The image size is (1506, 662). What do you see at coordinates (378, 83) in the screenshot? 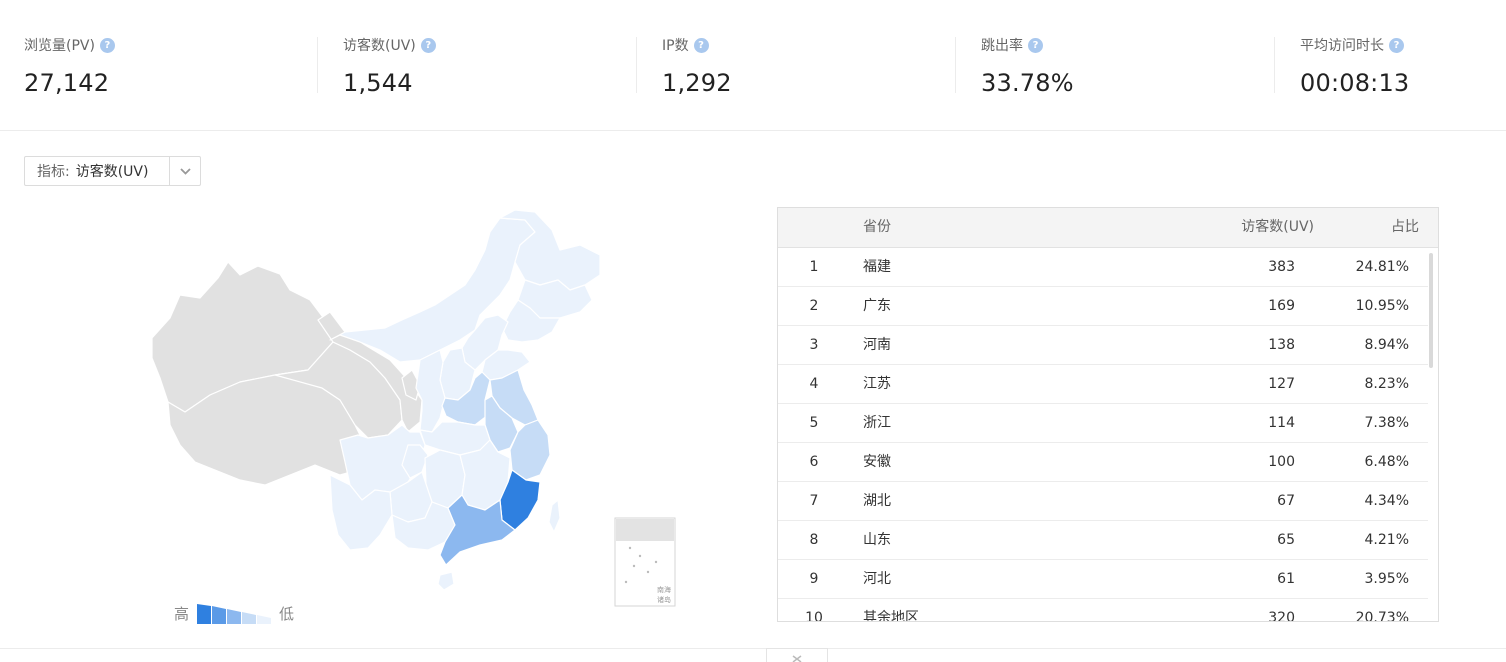
I see `metric-value: 1,544` at bounding box center [378, 83].